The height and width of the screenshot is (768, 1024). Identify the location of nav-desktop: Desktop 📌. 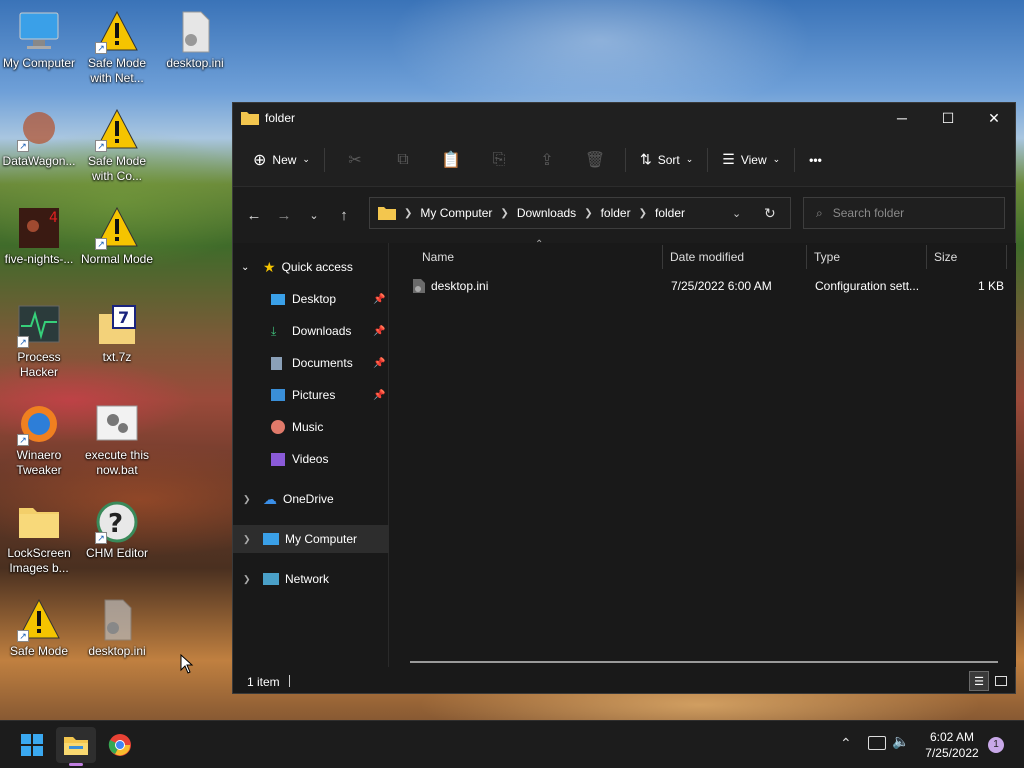
(311, 299).